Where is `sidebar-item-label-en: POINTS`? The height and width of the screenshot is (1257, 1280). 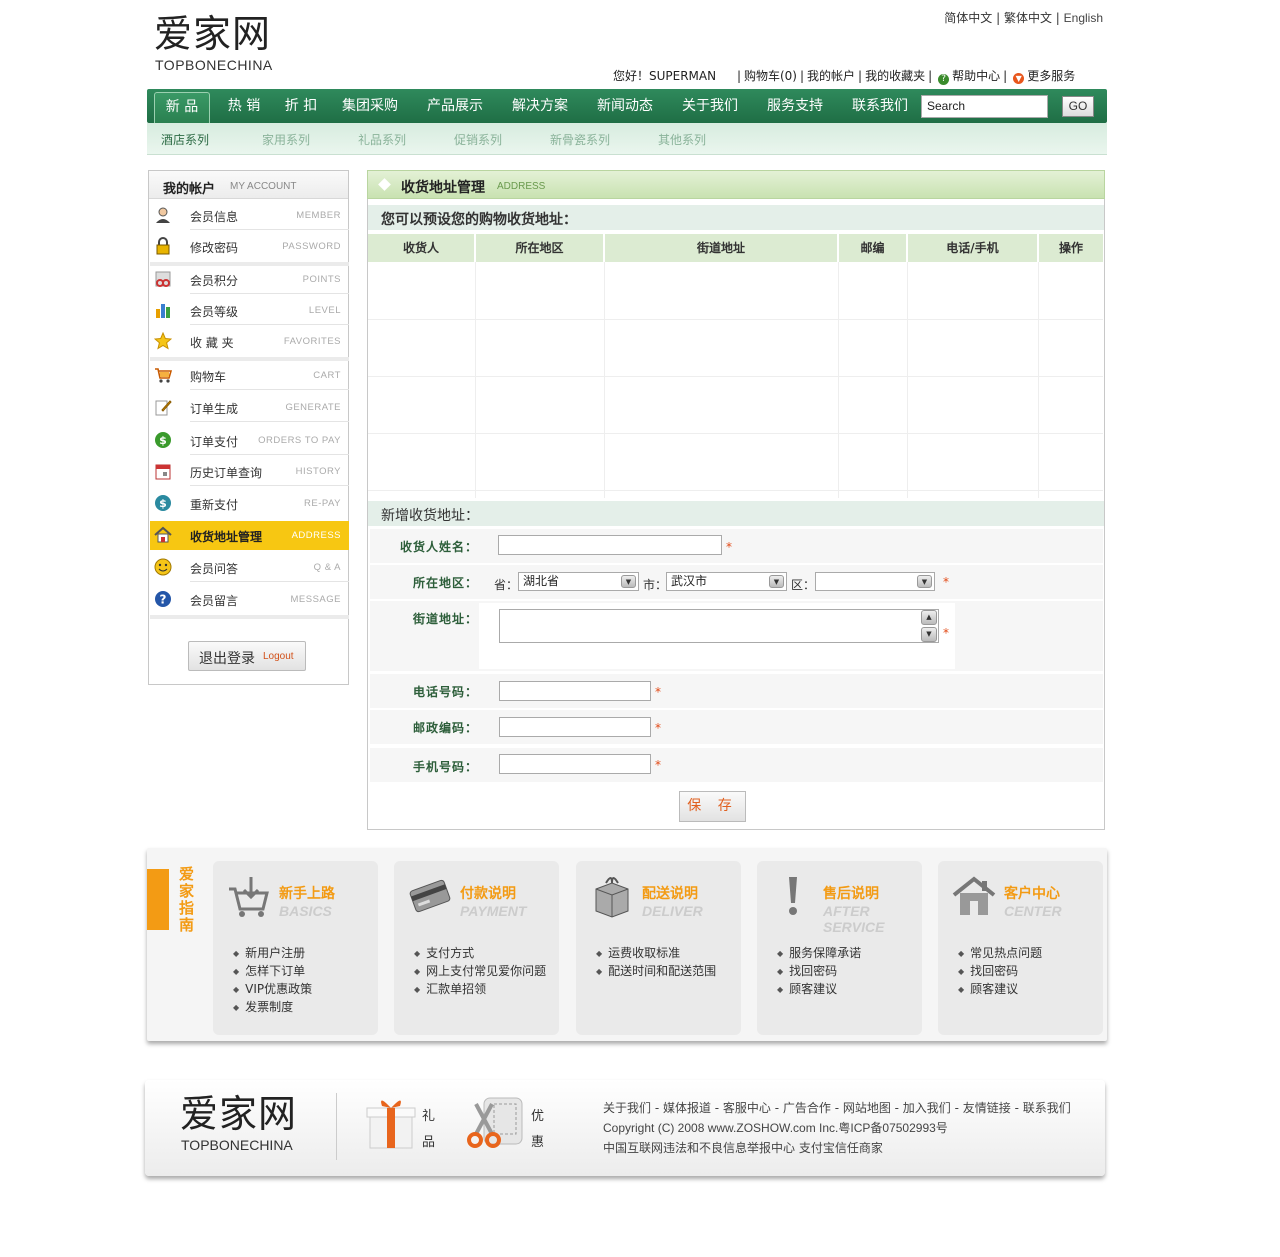 sidebar-item-label-en: POINTS is located at coordinates (321, 279).